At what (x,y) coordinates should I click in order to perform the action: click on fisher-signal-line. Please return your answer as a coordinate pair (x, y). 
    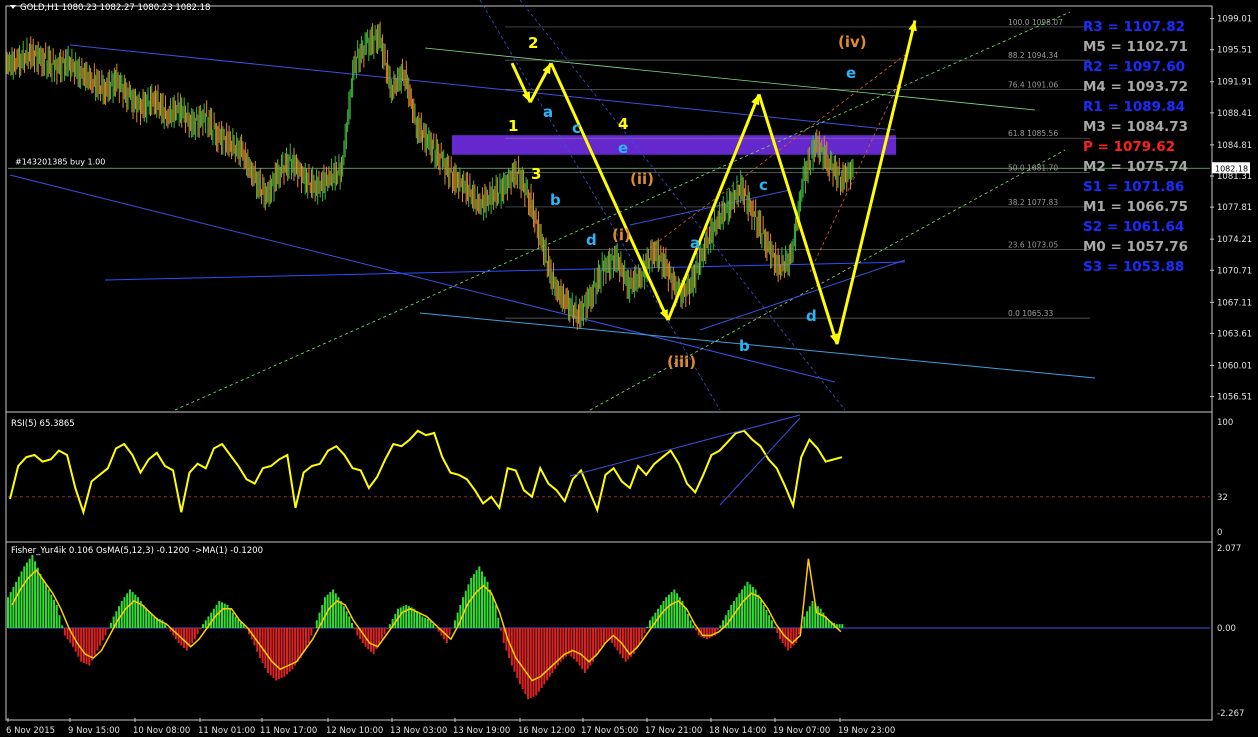
    Looking at the image, I should click on (426, 620).